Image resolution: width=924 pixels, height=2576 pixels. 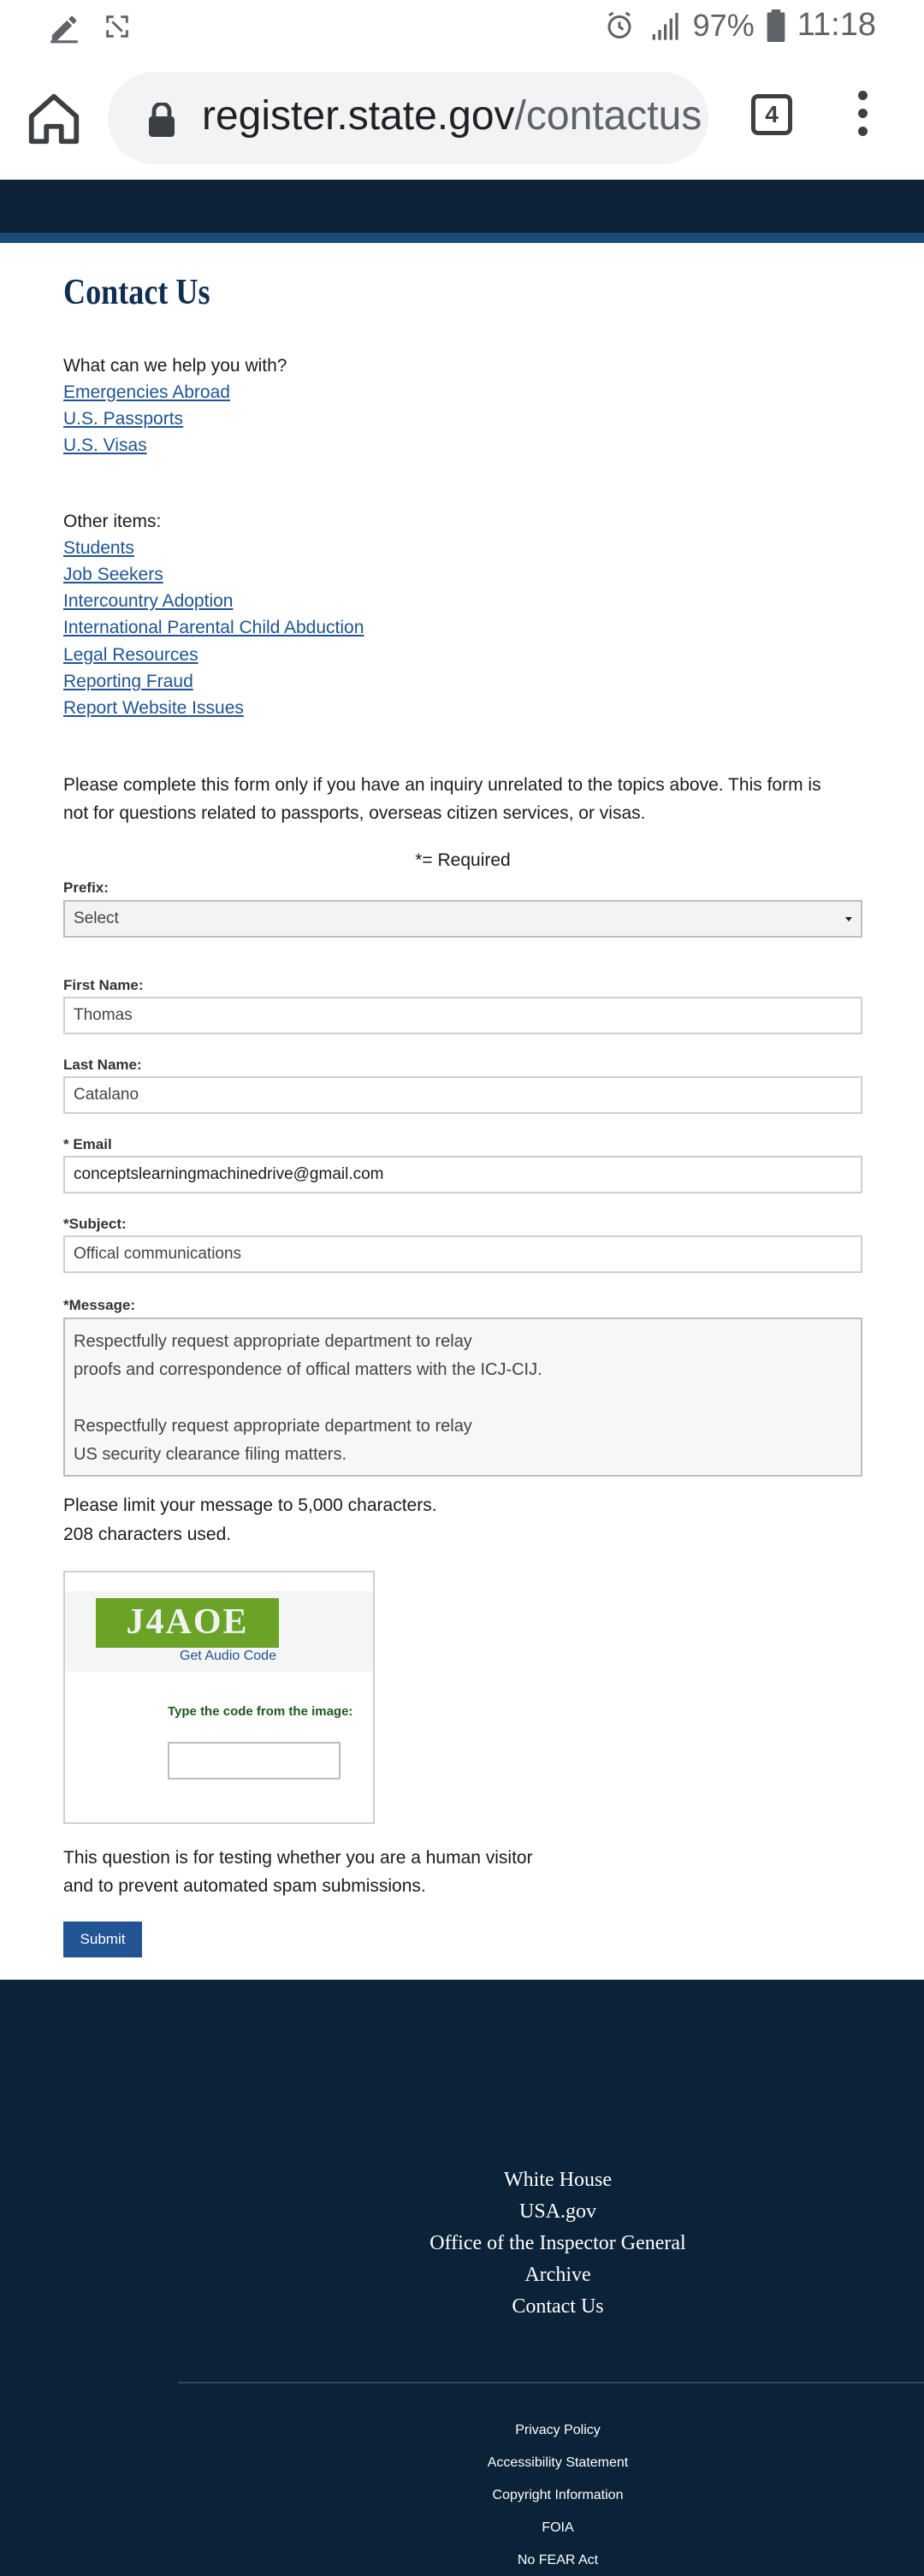 I want to click on link-intercountry-adoption: Intercountry Adoption, so click(x=148, y=601).